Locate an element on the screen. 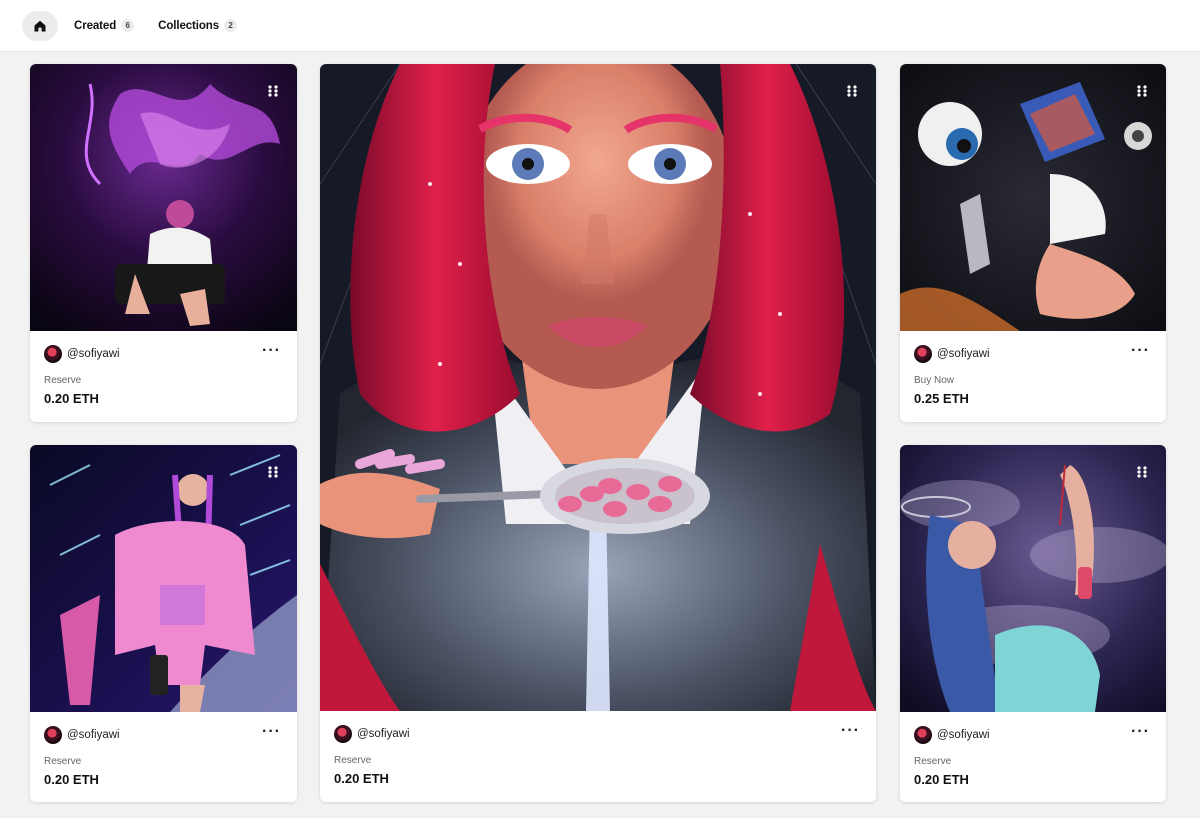 The height and width of the screenshot is (818, 1200). nft-card: @sofiyawi ··· Buy Now 0.25 ETH is located at coordinates (1033, 243).